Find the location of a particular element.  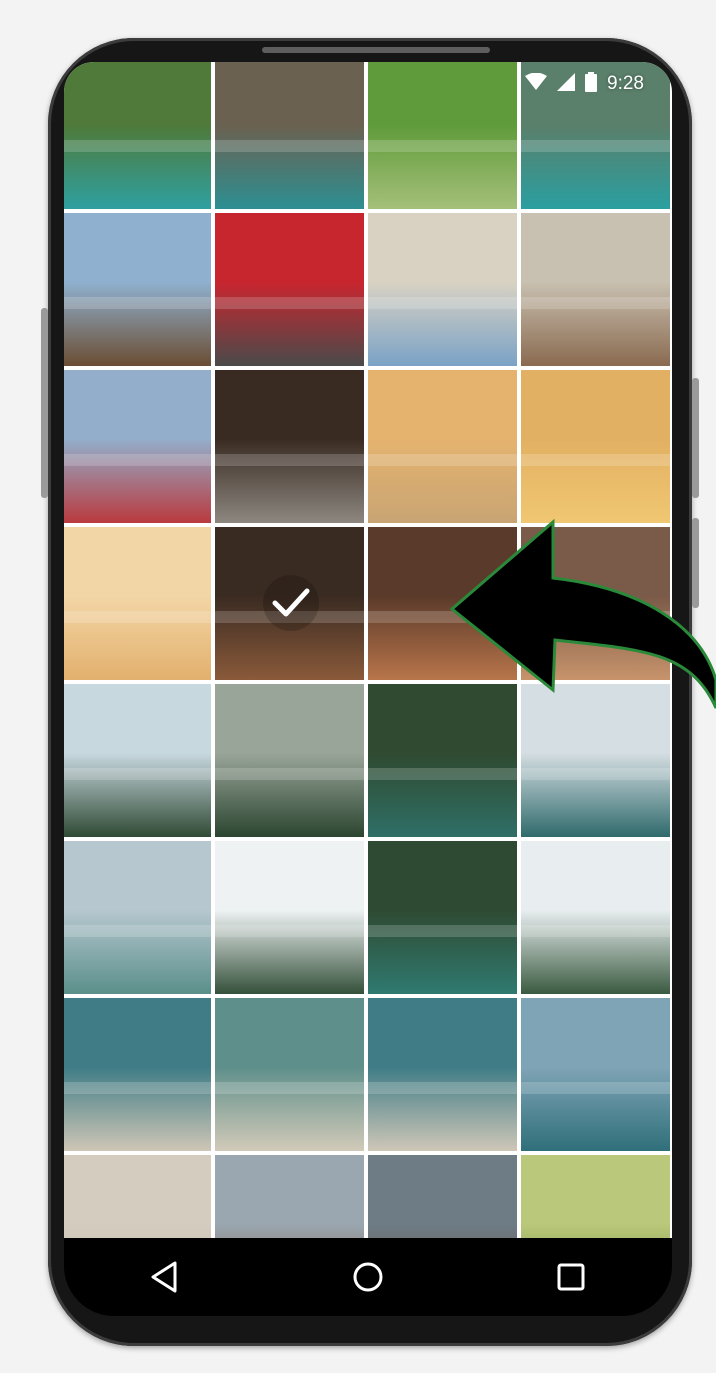

curved-arrow-annotation is located at coordinates (582, 613).